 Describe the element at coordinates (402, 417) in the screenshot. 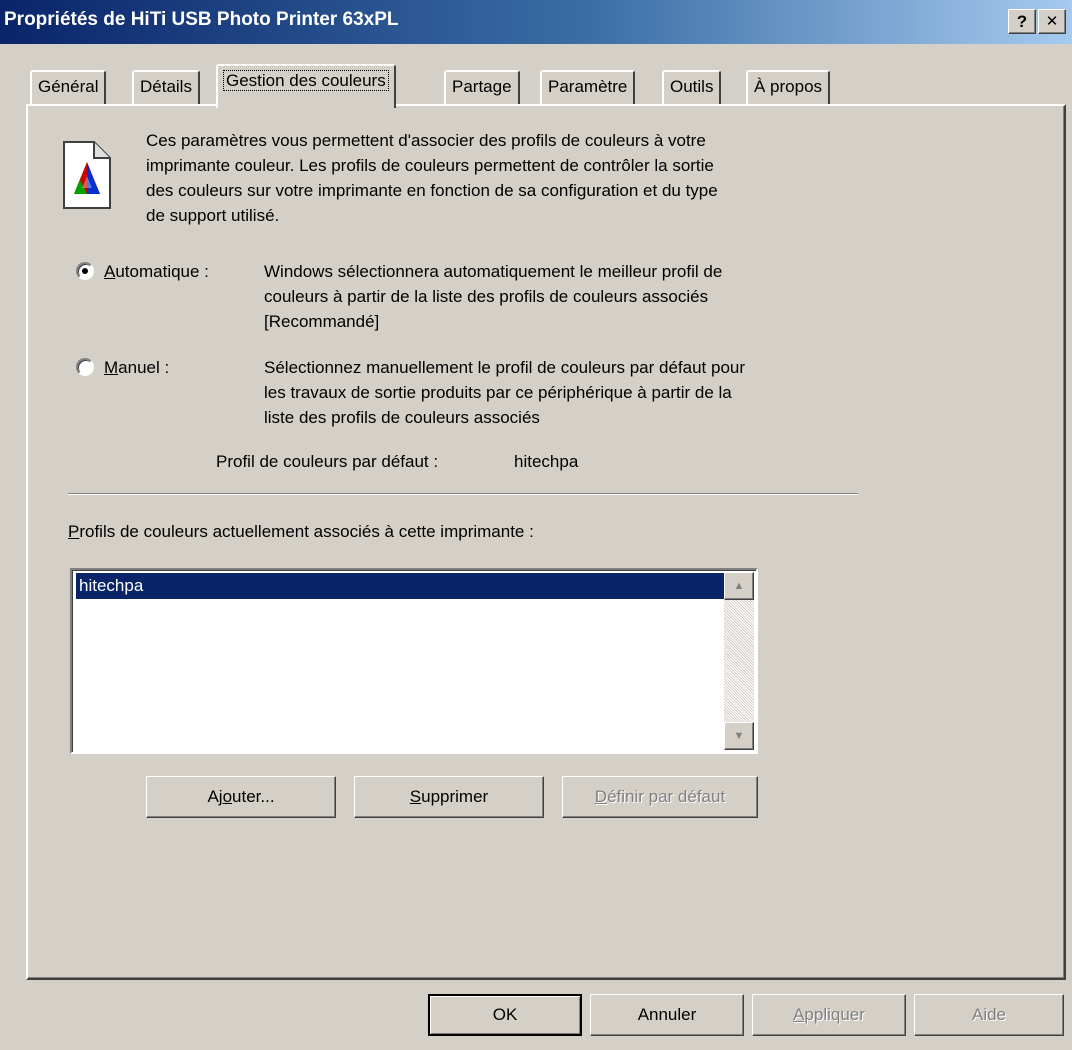

I see `manual-desc-line-3: liste des profils de couleurs associés` at that location.